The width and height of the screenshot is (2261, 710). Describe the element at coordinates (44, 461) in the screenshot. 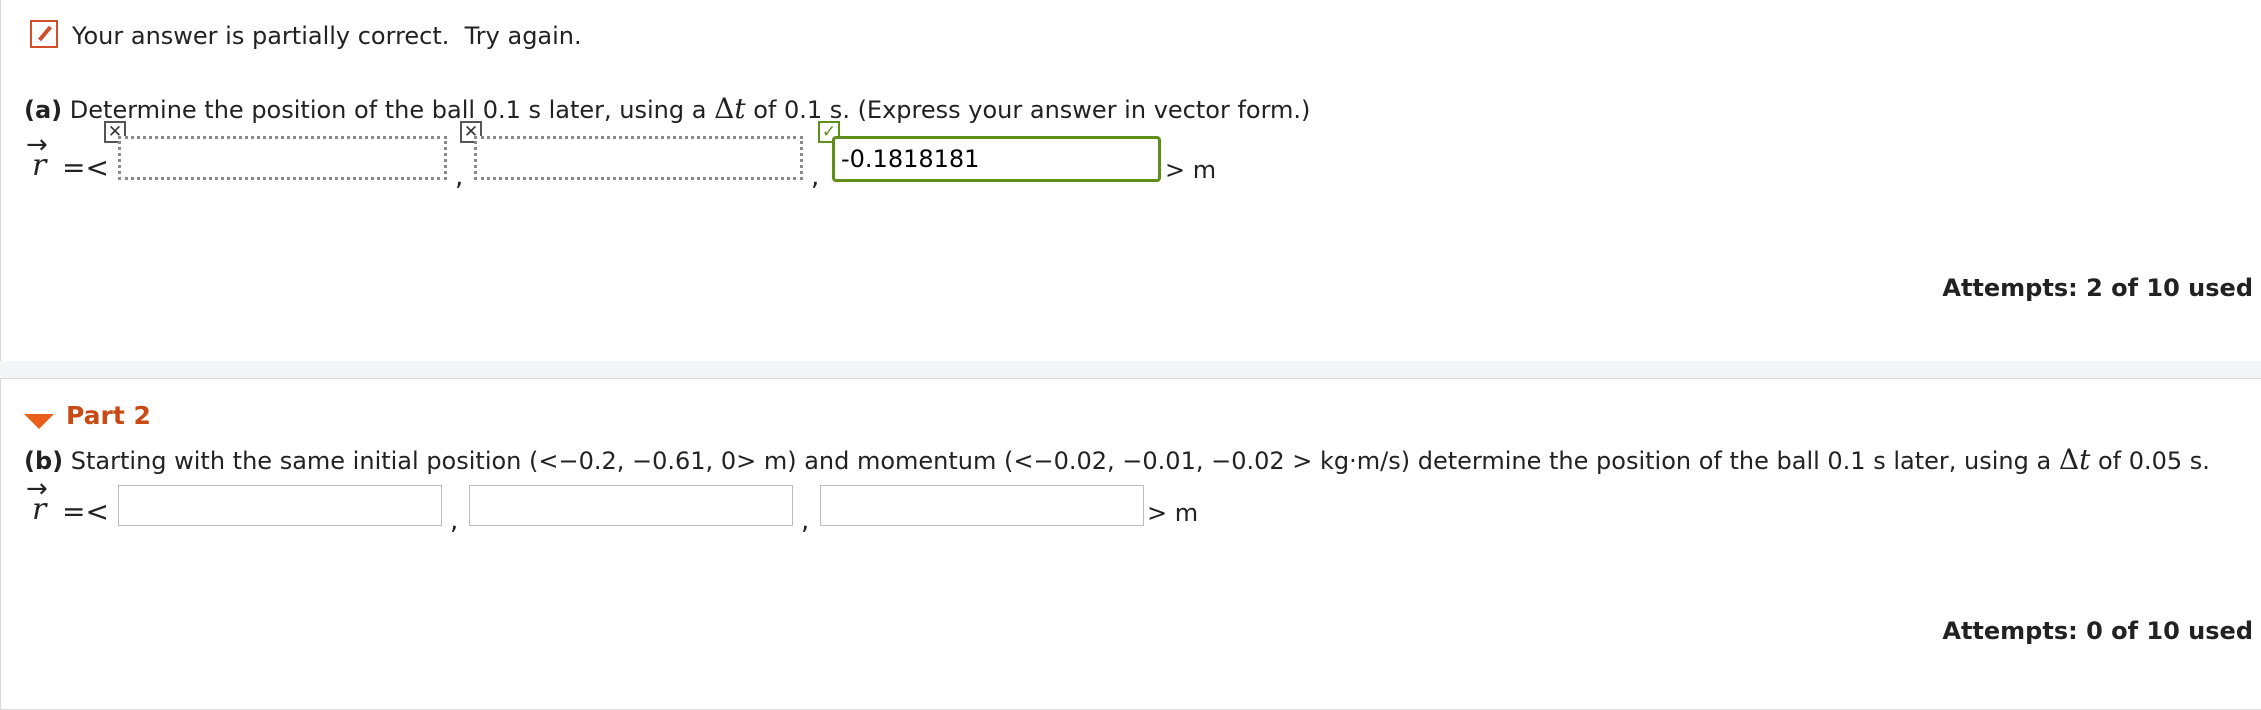

I see `question-letter: (b)` at that location.